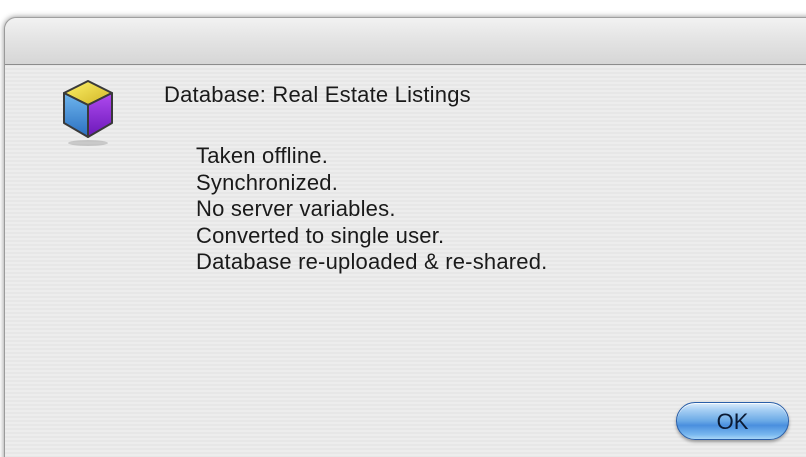 The height and width of the screenshot is (457, 806). Describe the element at coordinates (267, 182) in the screenshot. I see `status-message: Synchronized.` at that location.